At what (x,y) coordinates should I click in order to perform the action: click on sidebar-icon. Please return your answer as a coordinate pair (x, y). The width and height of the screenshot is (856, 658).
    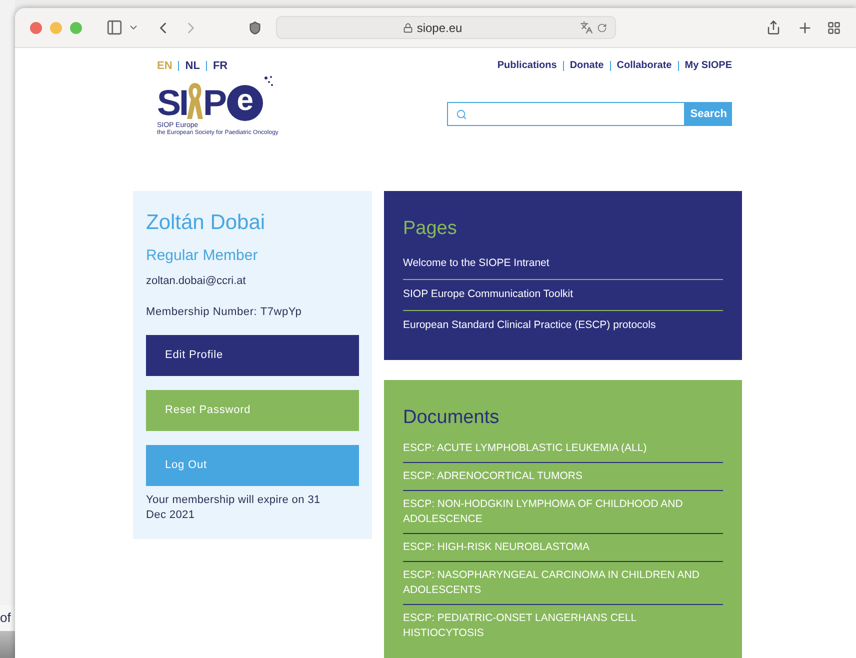
    Looking at the image, I should click on (114, 27).